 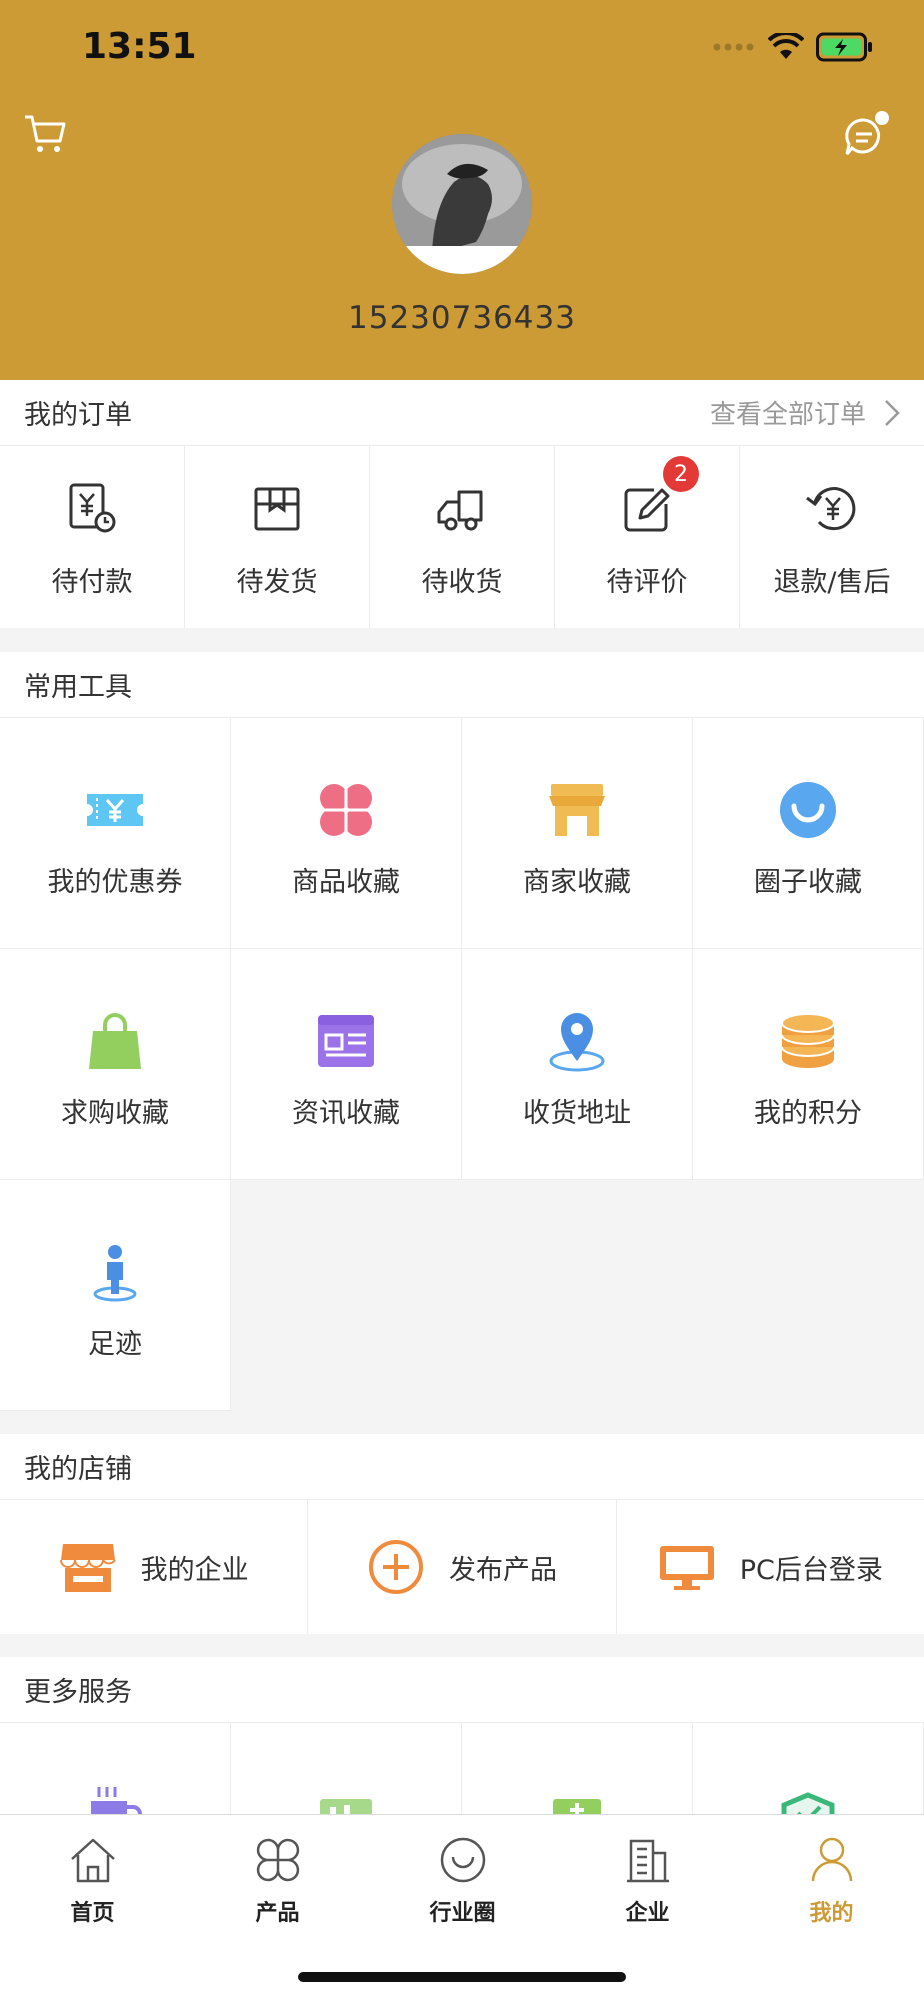 What do you see at coordinates (139, 46) in the screenshot?
I see `status-time: 13:51` at bounding box center [139, 46].